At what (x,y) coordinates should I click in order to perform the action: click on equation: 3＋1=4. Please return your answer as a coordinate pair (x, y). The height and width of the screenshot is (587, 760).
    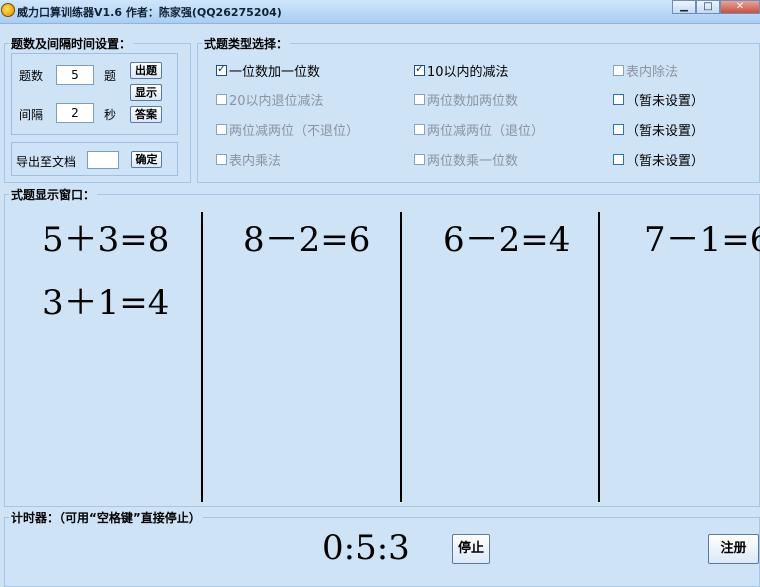
    Looking at the image, I should click on (106, 303).